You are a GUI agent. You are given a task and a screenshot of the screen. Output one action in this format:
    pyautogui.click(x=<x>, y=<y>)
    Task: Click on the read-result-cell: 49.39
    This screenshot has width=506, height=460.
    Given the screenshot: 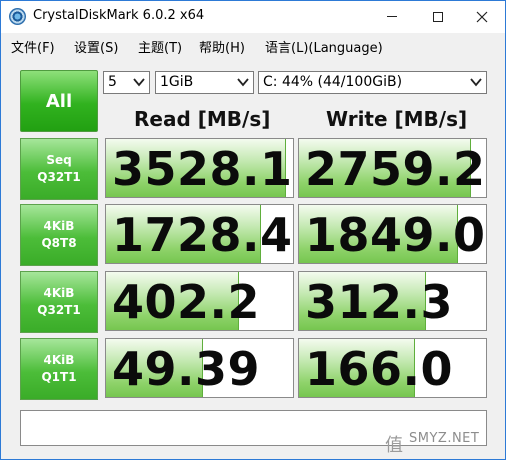 What is the action you would take?
    pyautogui.click(x=199, y=368)
    